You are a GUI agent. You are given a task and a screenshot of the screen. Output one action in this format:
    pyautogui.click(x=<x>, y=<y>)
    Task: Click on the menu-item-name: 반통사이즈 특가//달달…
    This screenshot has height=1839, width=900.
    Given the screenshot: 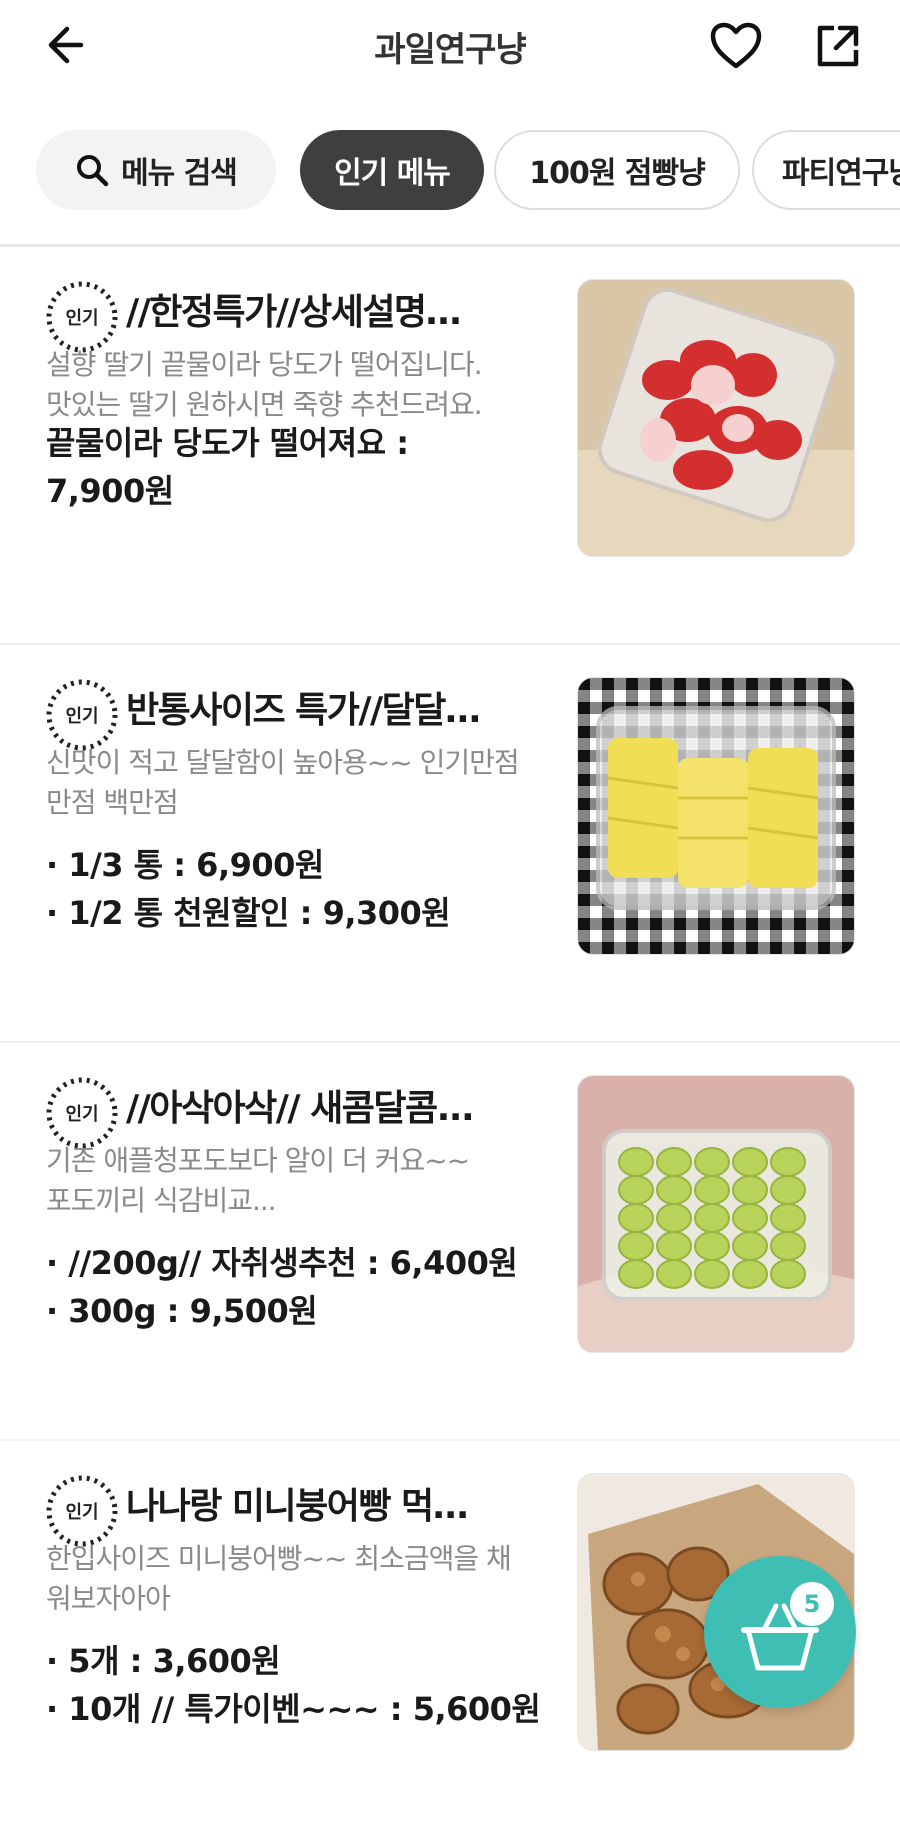 What is the action you would take?
    pyautogui.click(x=303, y=710)
    